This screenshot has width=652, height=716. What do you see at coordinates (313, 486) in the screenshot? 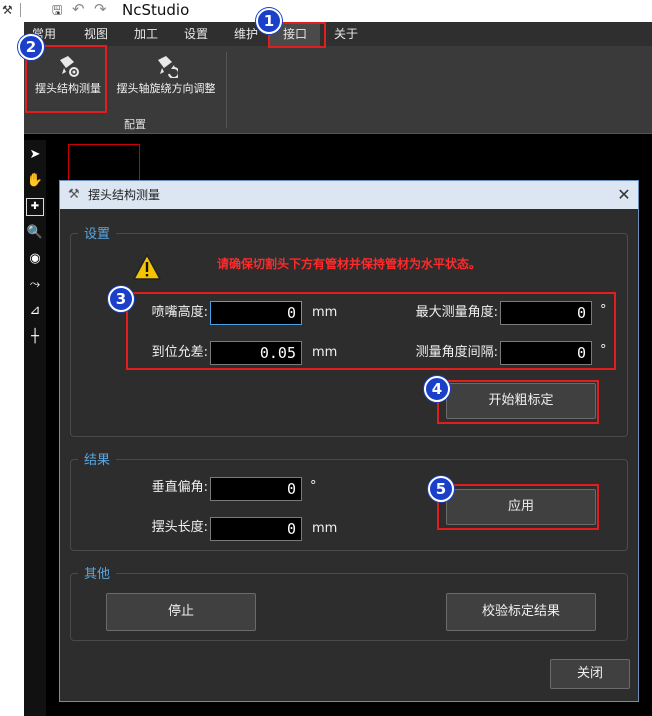
I see `vertical-offset-unit: °` at bounding box center [313, 486].